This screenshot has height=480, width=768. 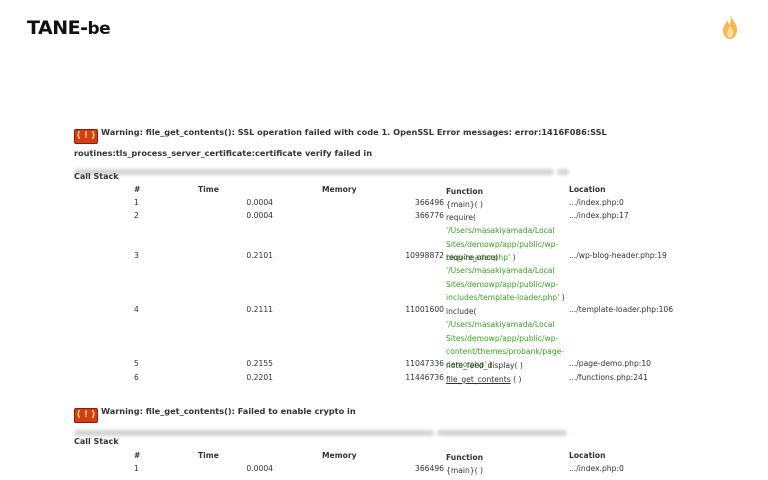 What do you see at coordinates (259, 309) in the screenshot?
I see `cell-time: 0.2111` at bounding box center [259, 309].